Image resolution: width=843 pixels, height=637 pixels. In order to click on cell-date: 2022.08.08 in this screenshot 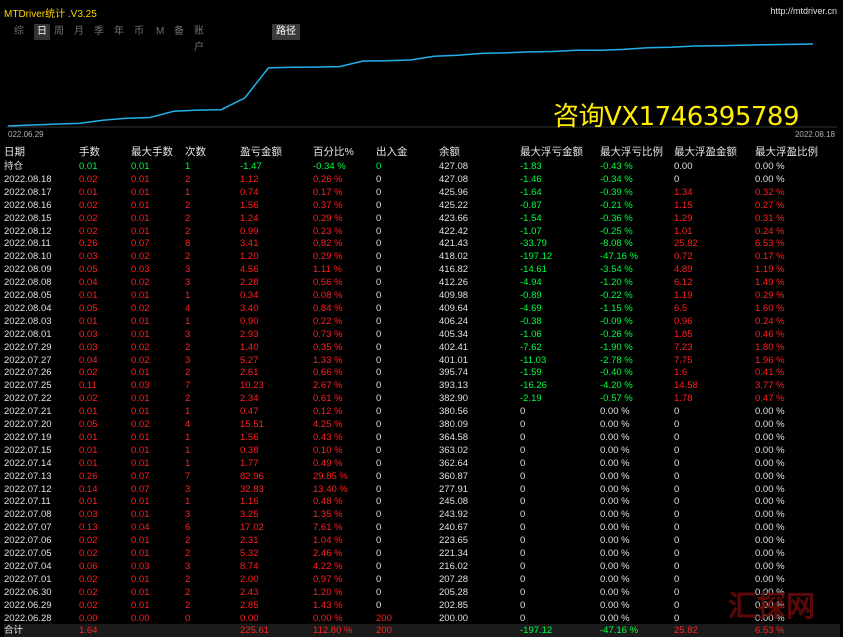, I will do `click(28, 283)`.